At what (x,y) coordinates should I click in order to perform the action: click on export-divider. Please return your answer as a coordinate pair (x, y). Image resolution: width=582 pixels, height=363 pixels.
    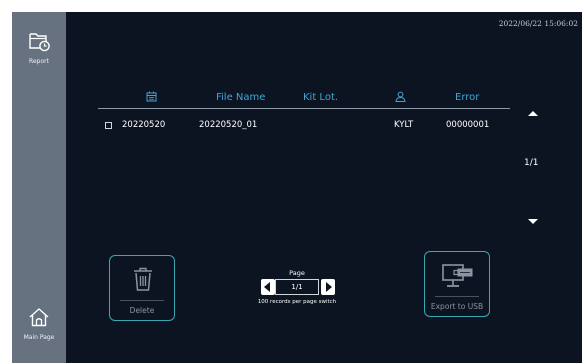
    Looking at the image, I should click on (457, 296).